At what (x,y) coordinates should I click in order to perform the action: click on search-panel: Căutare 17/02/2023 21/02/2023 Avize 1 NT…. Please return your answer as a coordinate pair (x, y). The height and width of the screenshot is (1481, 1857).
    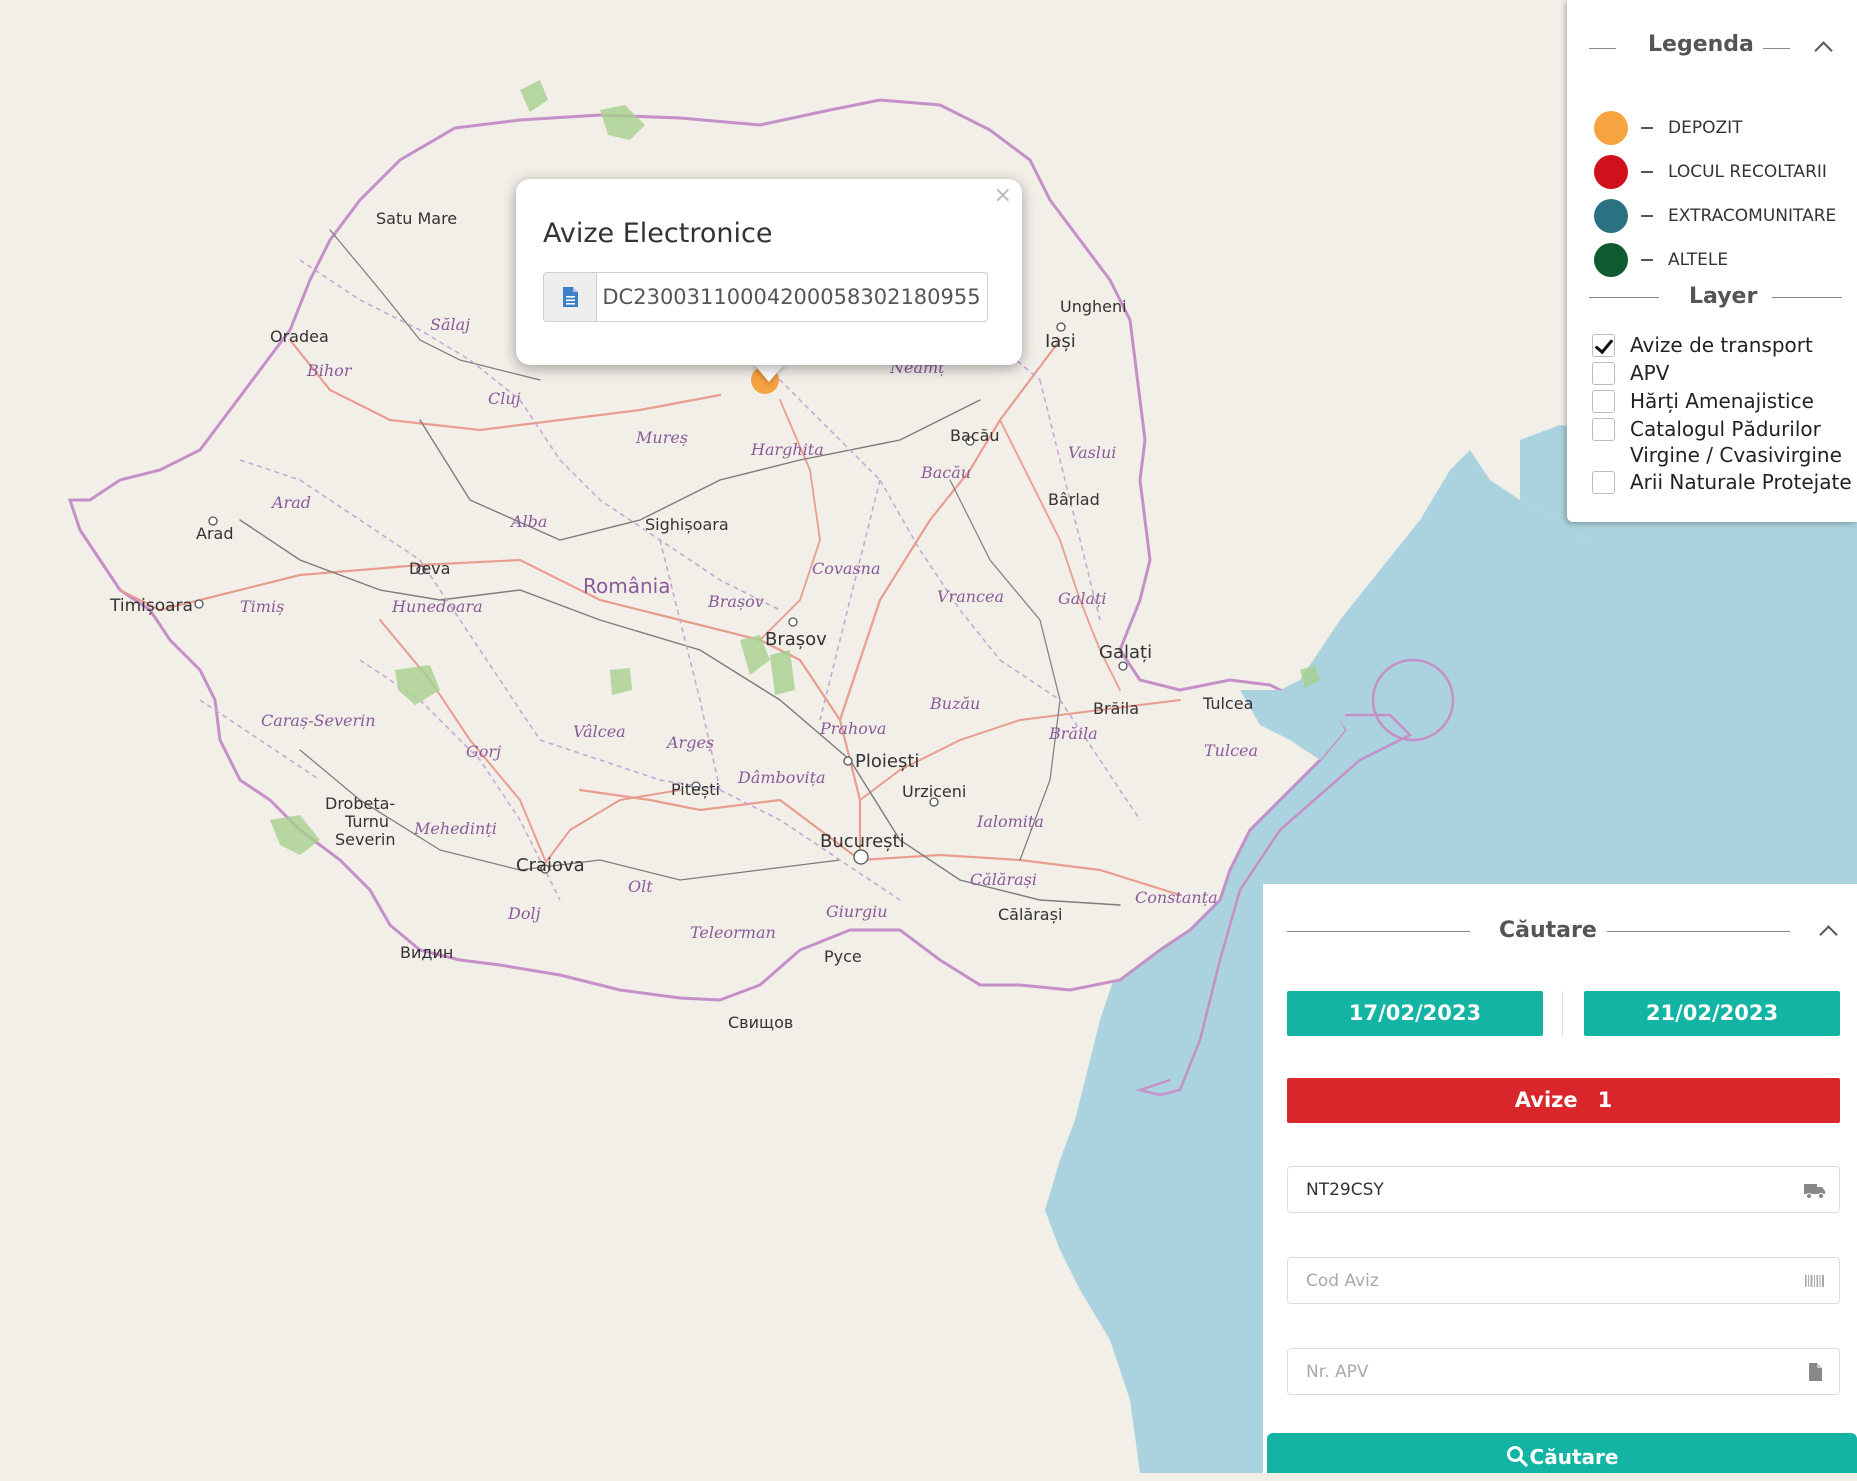
    Looking at the image, I should click on (1560, 1178).